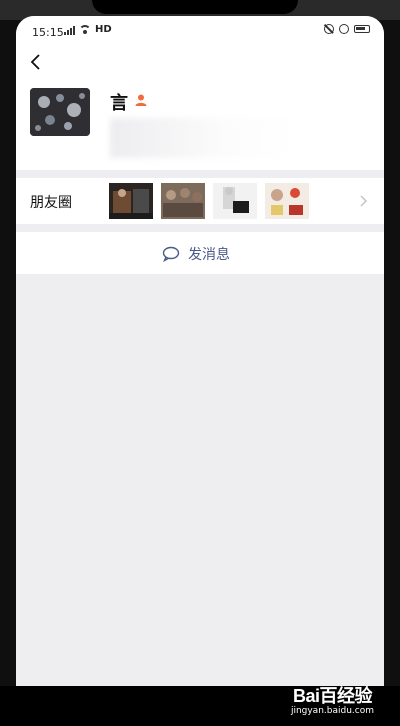 This screenshot has height=726, width=400. I want to click on status-bar: 15:15 HD, so click(200, 31).